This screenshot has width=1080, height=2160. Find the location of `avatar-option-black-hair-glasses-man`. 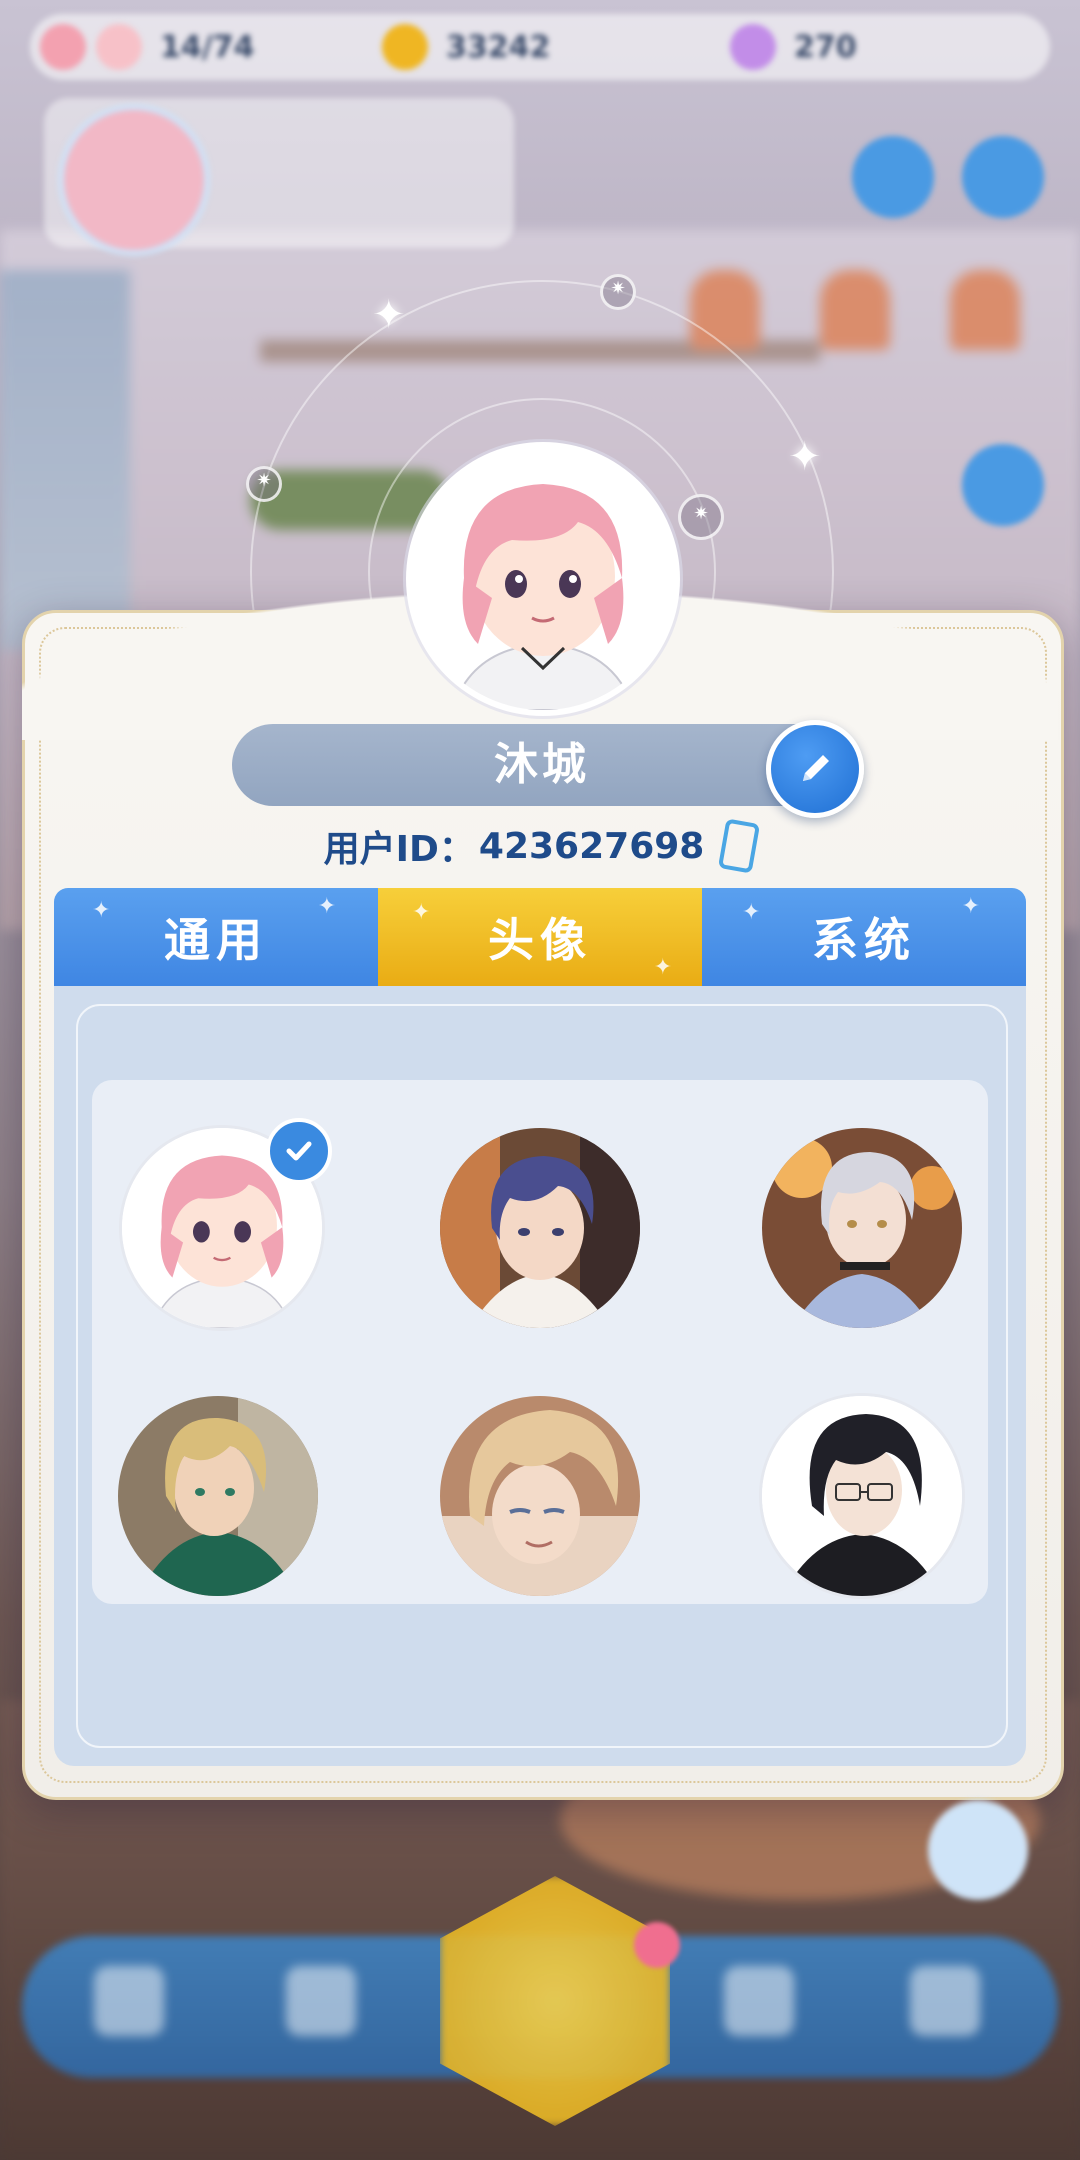

avatar-option-black-hair-glasses-man is located at coordinates (862, 1496).